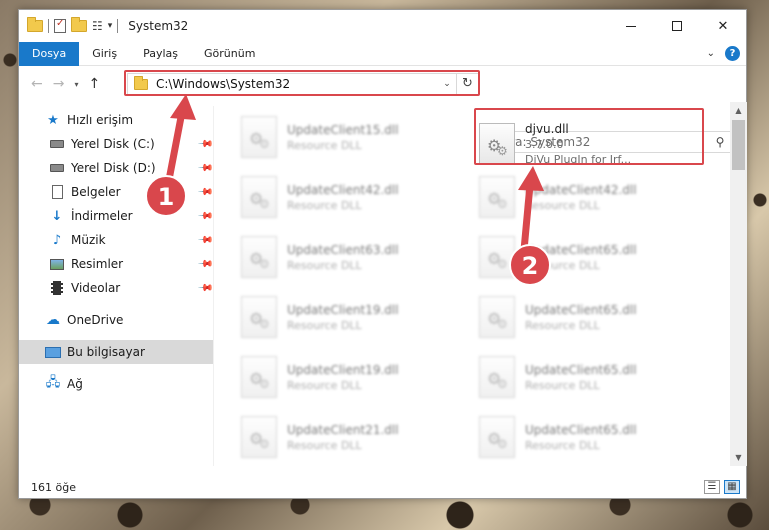  Describe the element at coordinates (94, 84) in the screenshot. I see `up-arrow-icon: ↑` at that location.